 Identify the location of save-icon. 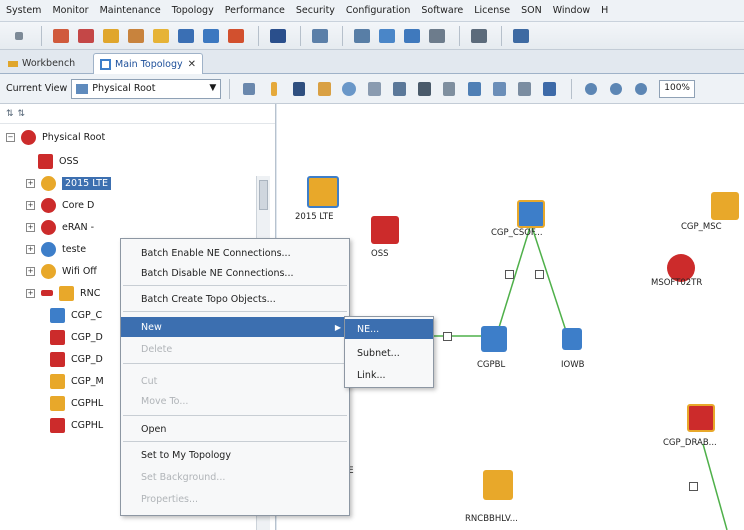
(186, 36).